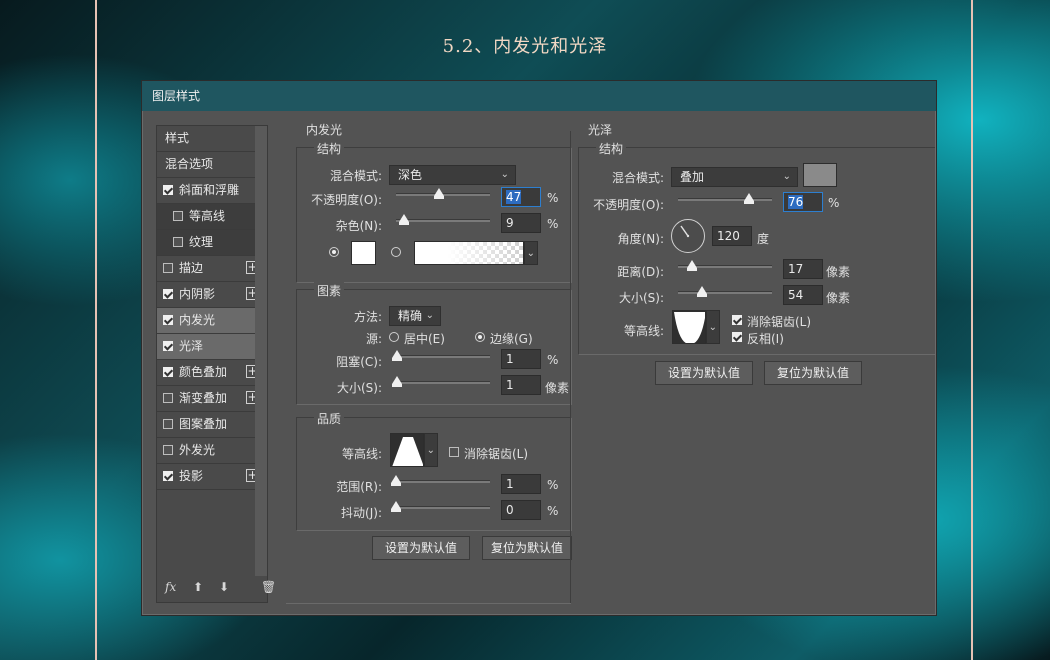 The image size is (1050, 660). I want to click on ig-contour-dropdown: ⌄, so click(431, 450).